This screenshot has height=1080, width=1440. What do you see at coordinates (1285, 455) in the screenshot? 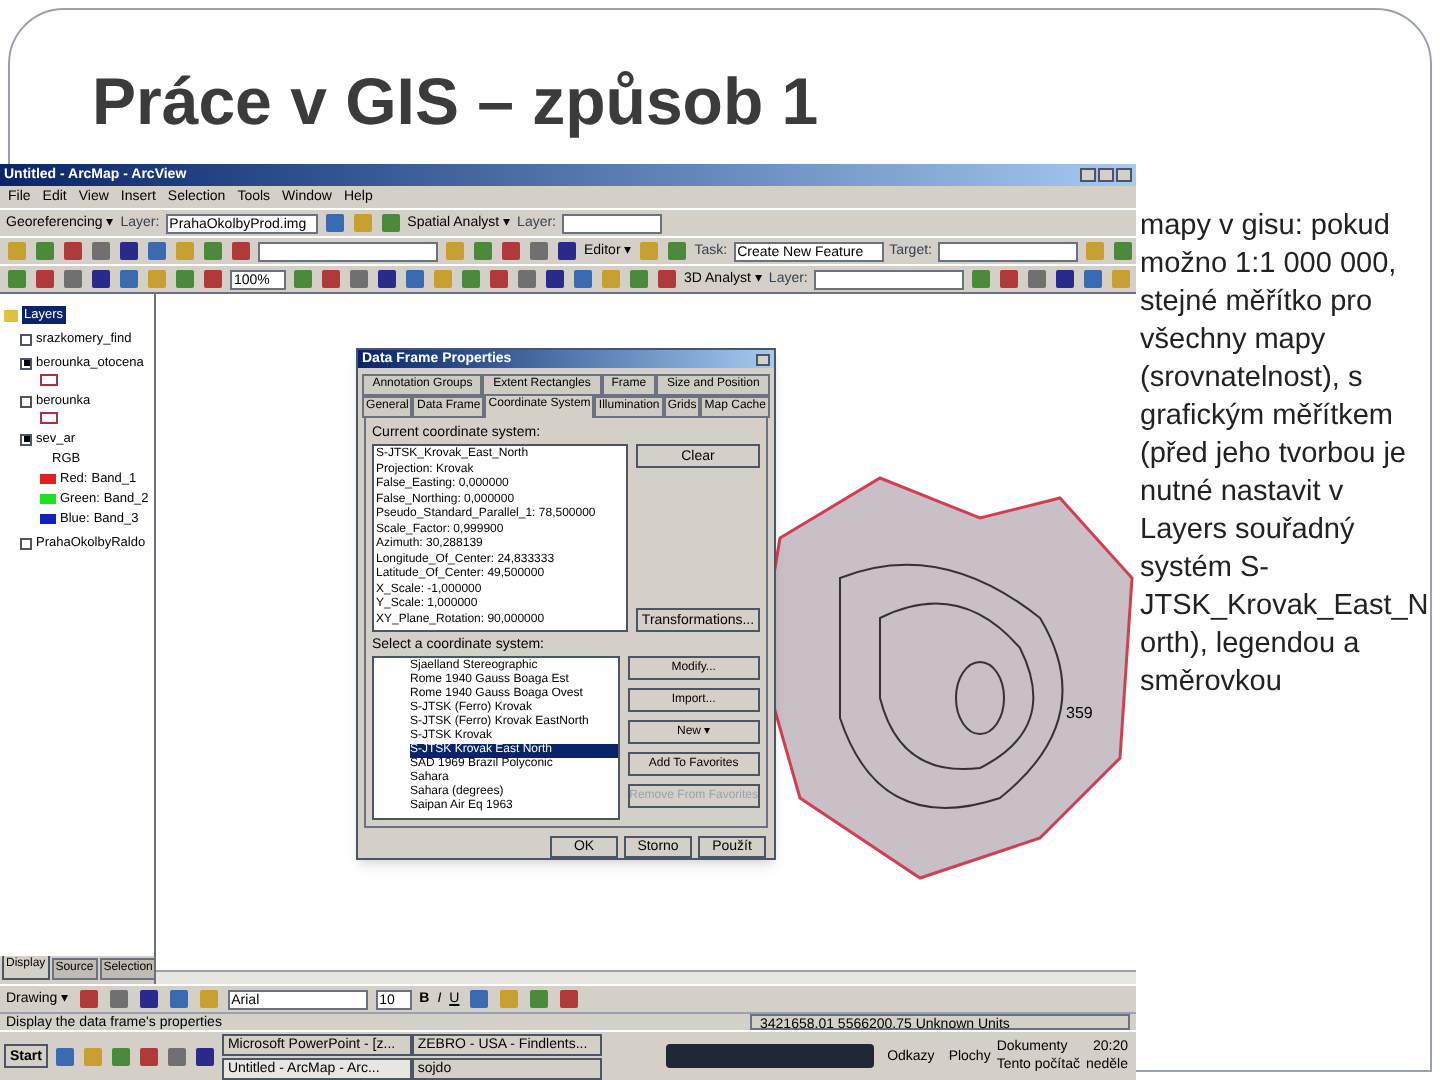
I see `slide-text: mapy v gisu: pokud možno 1:1 000 000, stejné měřítko pro všechny mapy (srovnatelnost), s grafickým měřítkem (před jeho tvorbou je nutné nastavit v Layers souřadný systém S-JTSK_Krovak_East_North), legendou a směrovkou` at bounding box center [1285, 455].